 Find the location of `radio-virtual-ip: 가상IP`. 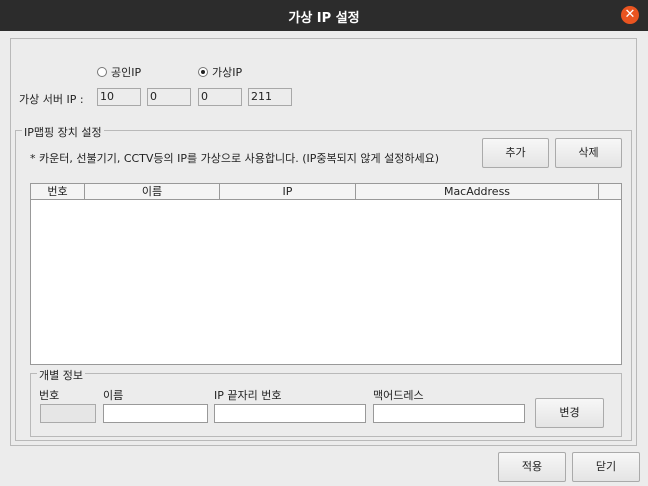

radio-virtual-ip: 가상IP is located at coordinates (220, 72).